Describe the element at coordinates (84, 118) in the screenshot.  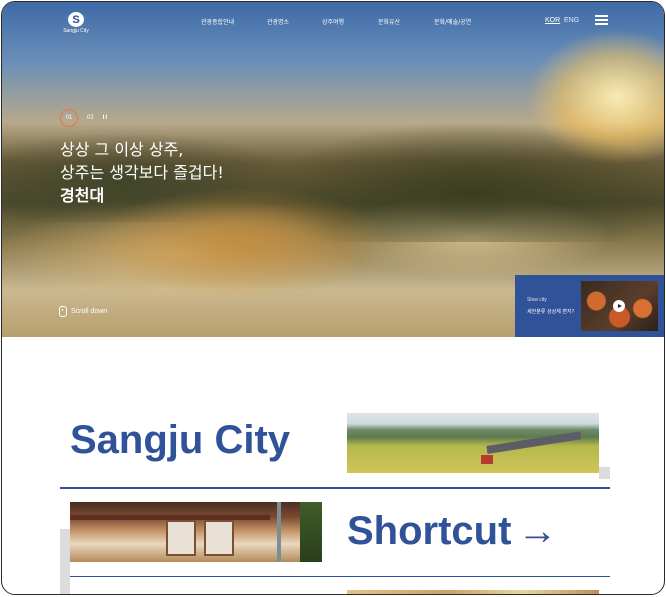
I see `slide-pager: 01 02 II` at that location.